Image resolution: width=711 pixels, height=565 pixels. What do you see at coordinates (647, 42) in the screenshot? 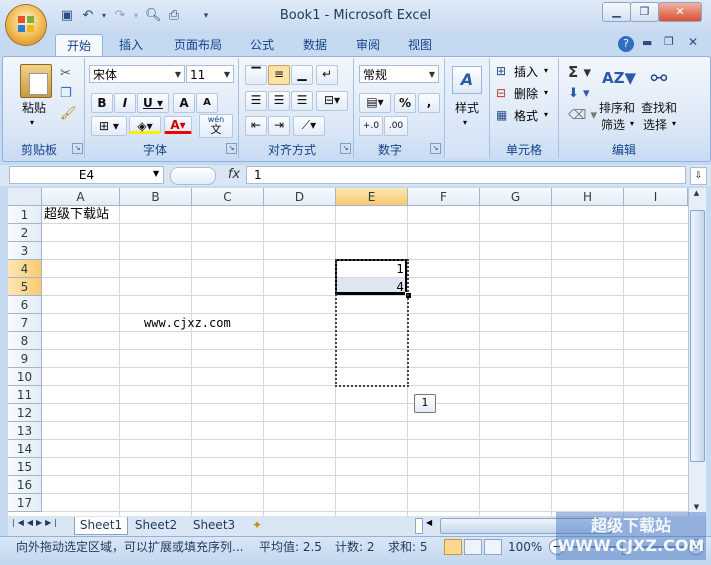
I see `doc-minimize-icon: ▬` at bounding box center [647, 42].